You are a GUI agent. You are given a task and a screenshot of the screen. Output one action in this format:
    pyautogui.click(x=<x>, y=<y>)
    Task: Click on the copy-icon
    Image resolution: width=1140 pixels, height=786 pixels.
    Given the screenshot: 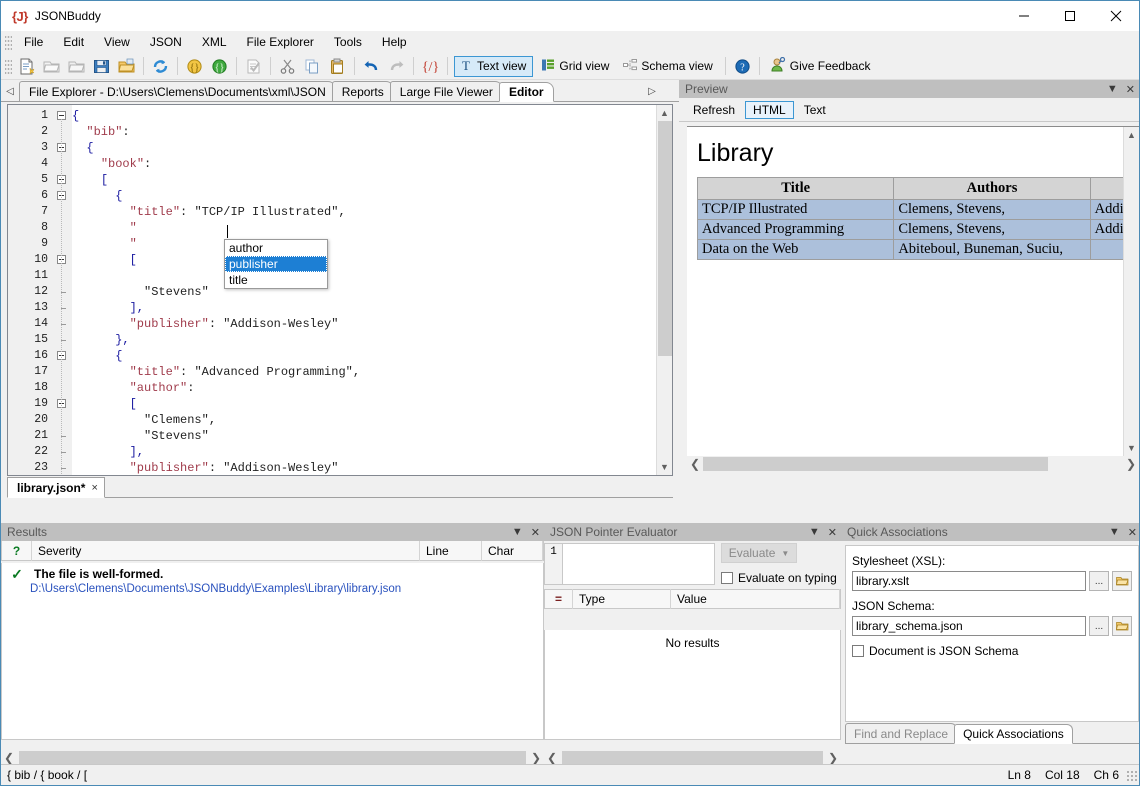 What is the action you would take?
    pyautogui.click(x=312, y=66)
    